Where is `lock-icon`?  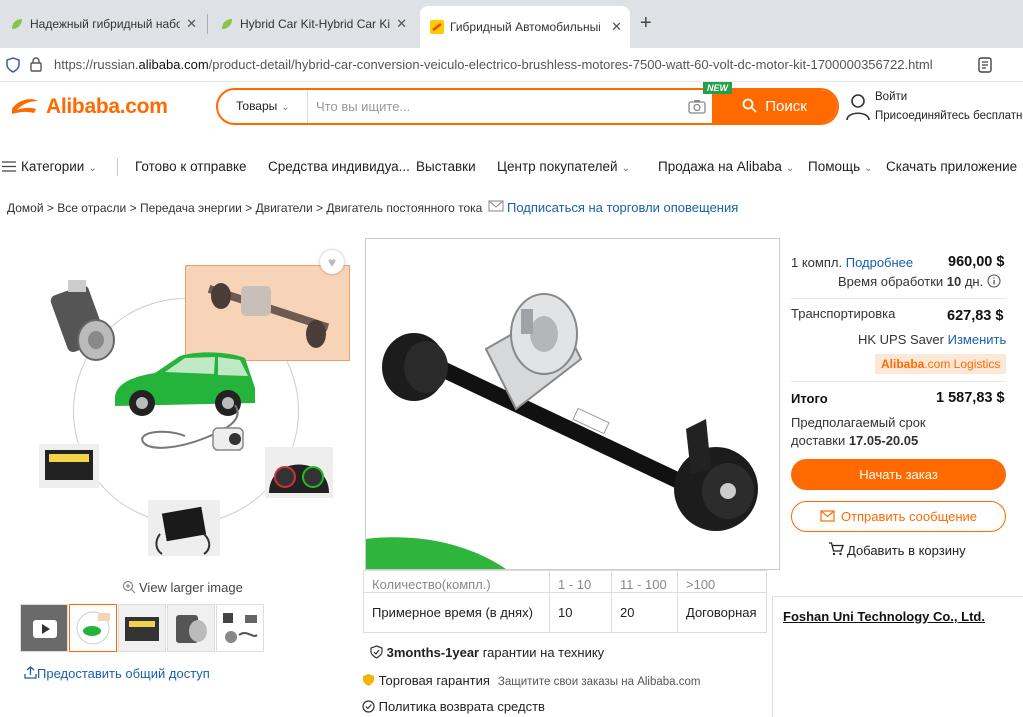 lock-icon is located at coordinates (36, 64).